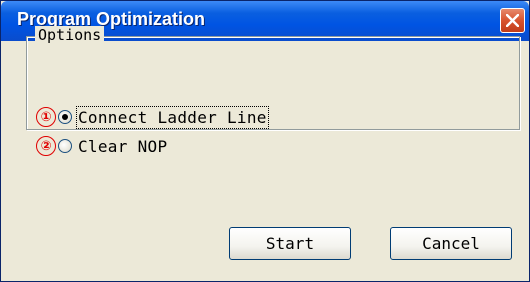 The width and height of the screenshot is (530, 282). What do you see at coordinates (290, 243) in the screenshot?
I see `start-button: Start` at bounding box center [290, 243].